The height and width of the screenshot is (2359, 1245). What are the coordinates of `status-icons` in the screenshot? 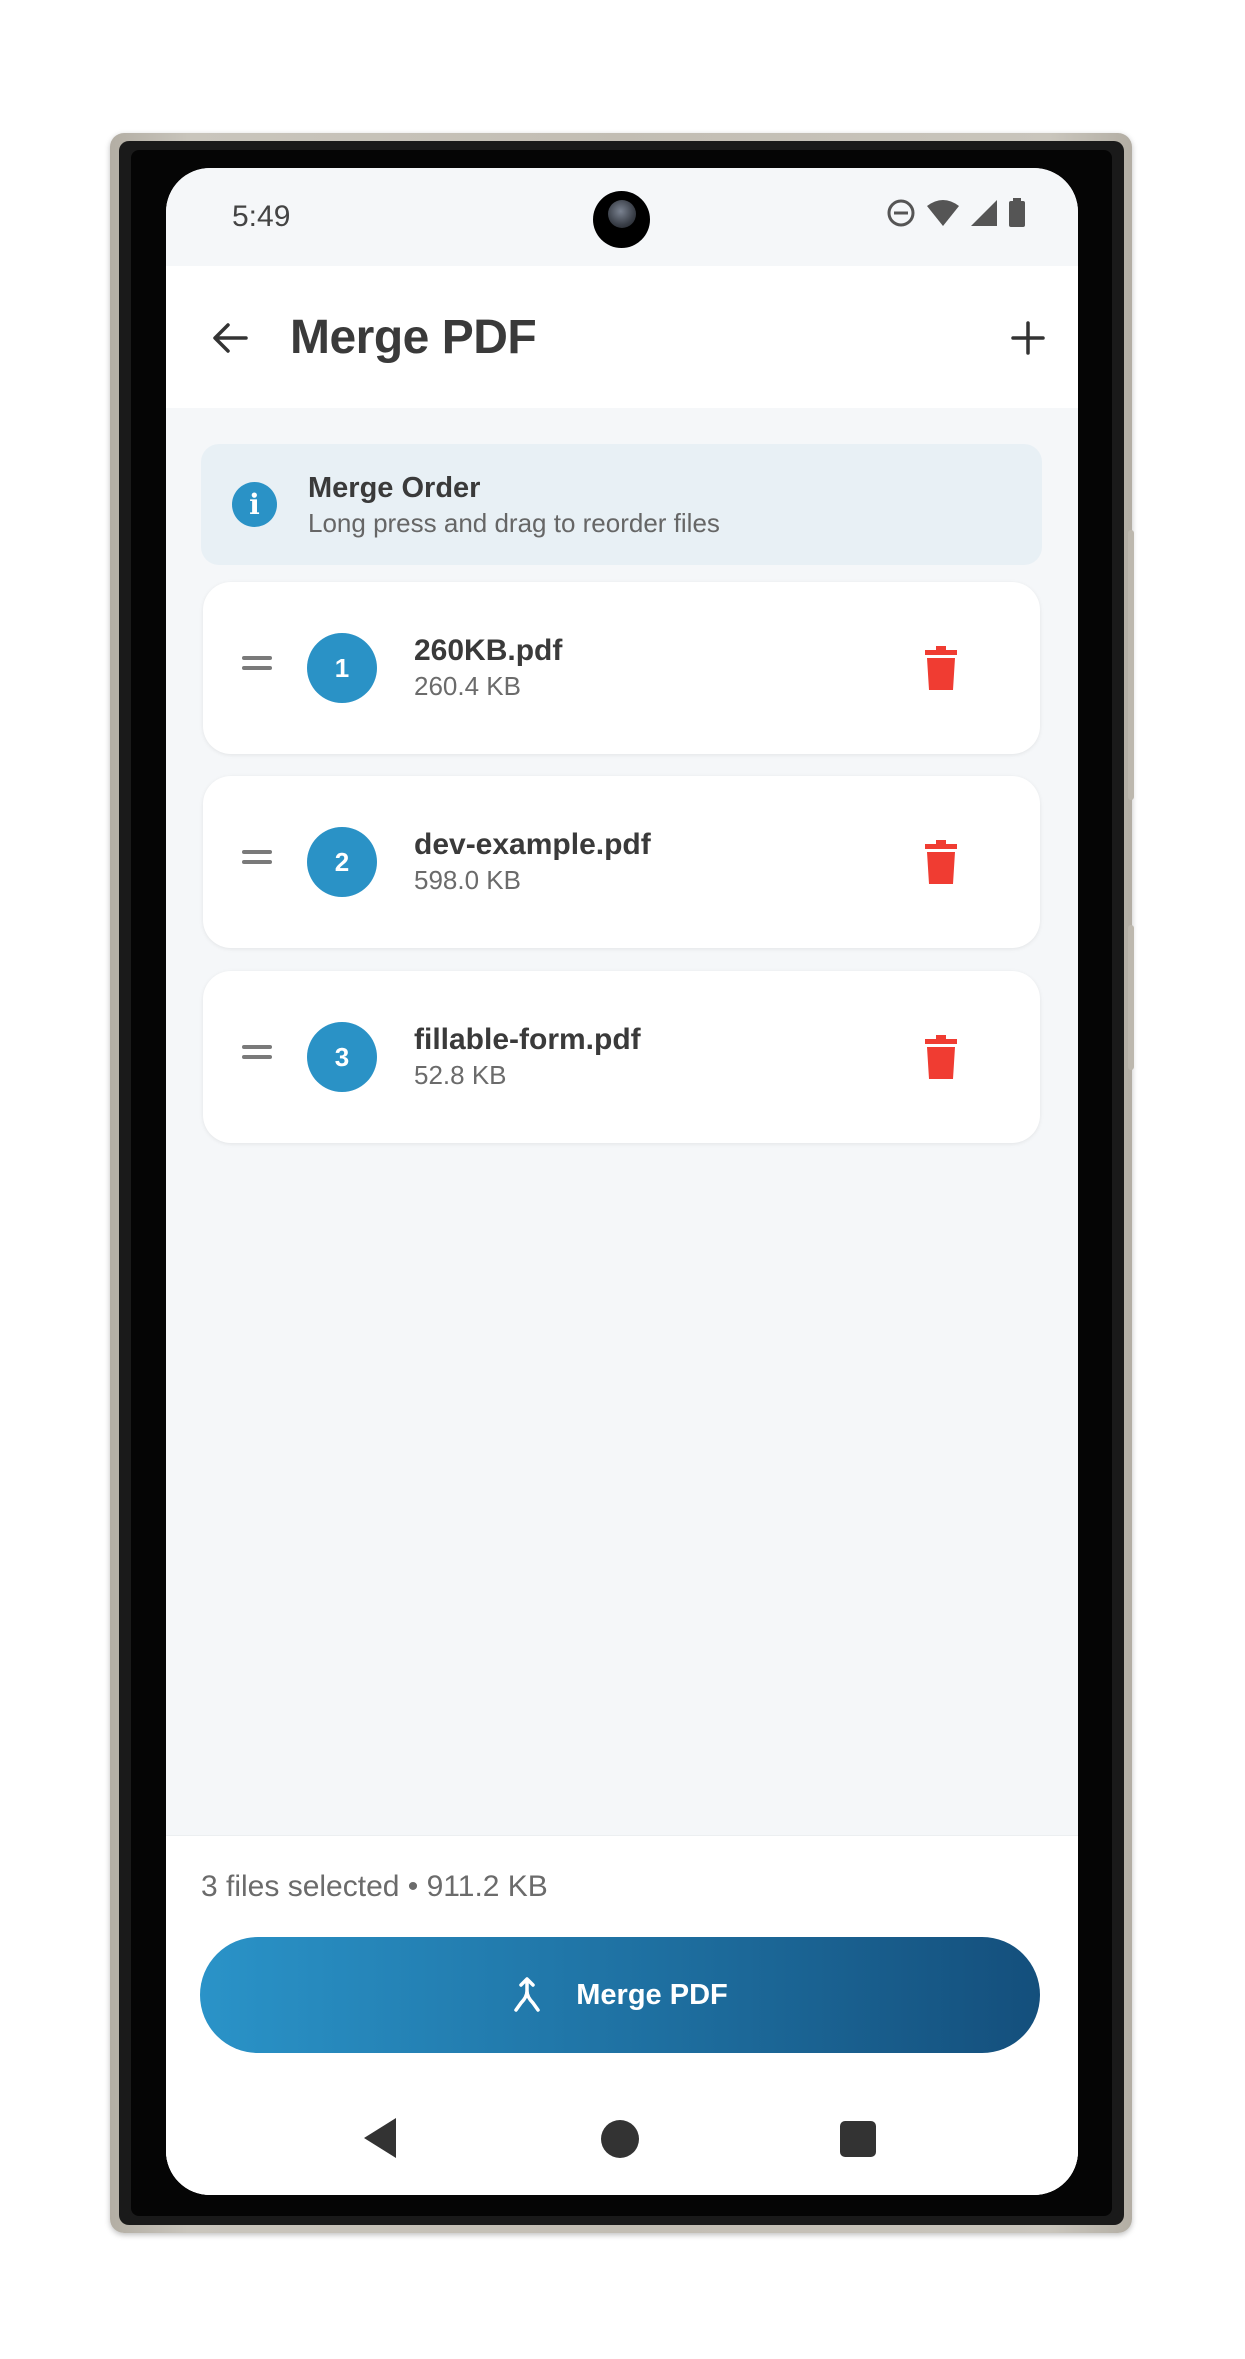 It's located at (956, 213).